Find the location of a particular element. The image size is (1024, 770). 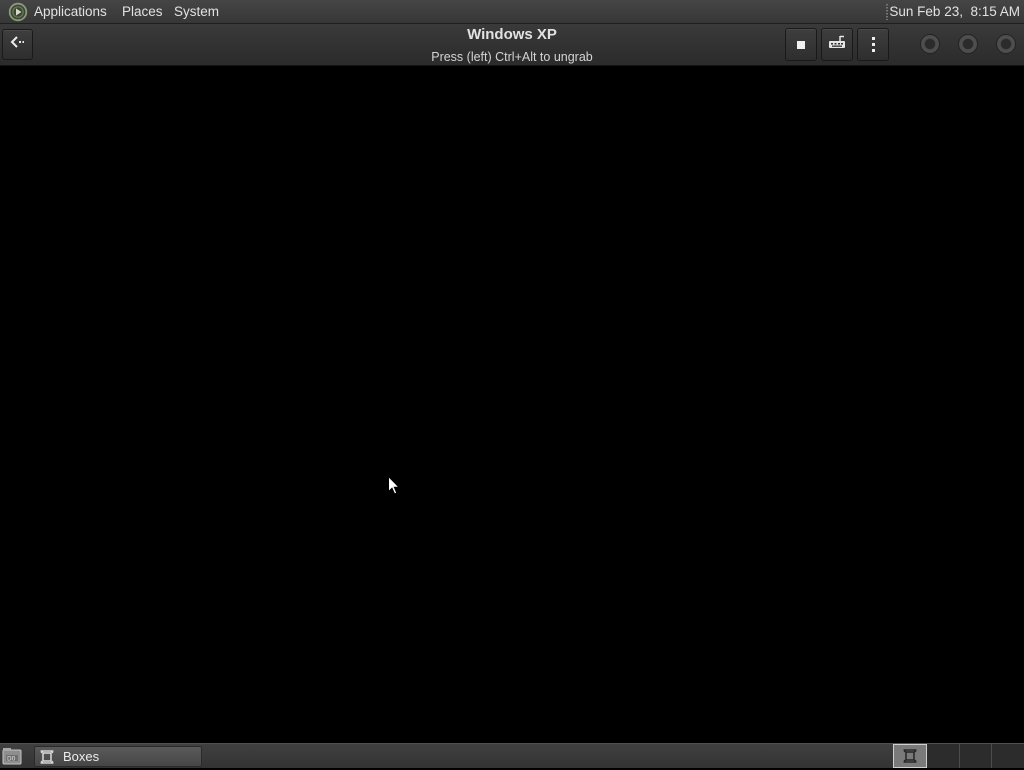

clock: Sun Feb 23, 8:15 AM is located at coordinates (954, 12).